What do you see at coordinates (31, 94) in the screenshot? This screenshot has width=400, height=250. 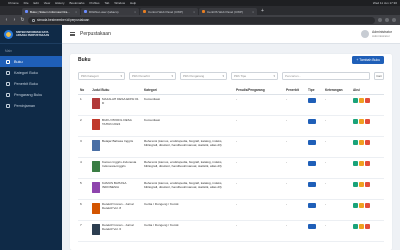 I see `sidebar-item-pengarang-buku: Pengarang Buku` at bounding box center [31, 94].